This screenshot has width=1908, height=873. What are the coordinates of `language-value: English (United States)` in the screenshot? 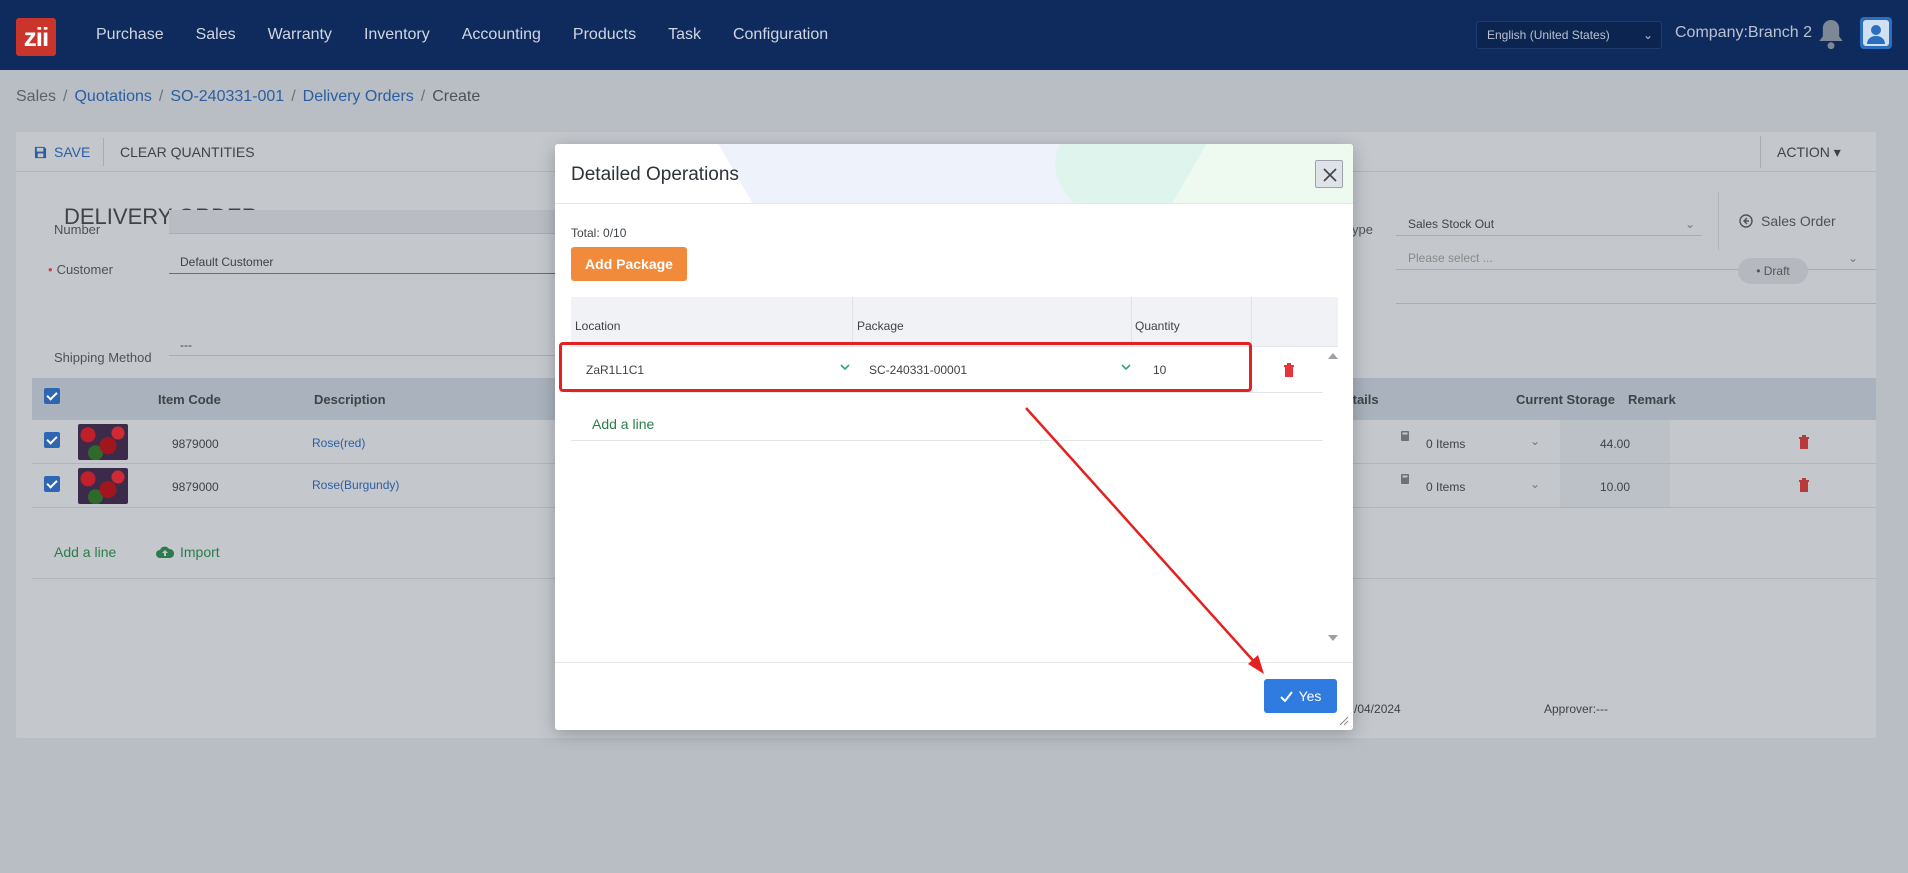 It's located at (1548, 35).